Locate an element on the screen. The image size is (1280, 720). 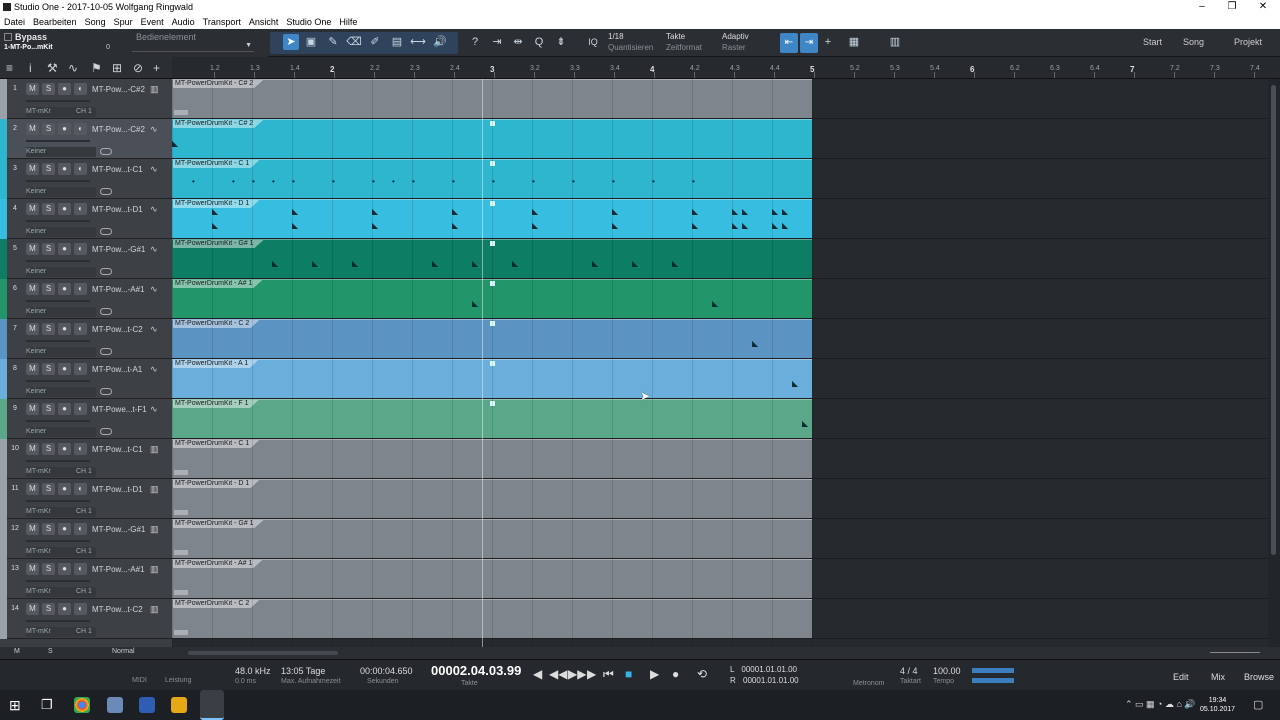
track-lane: MT-PowerDrumKit - C# 2 ◣ is located at coordinates (726, 139).